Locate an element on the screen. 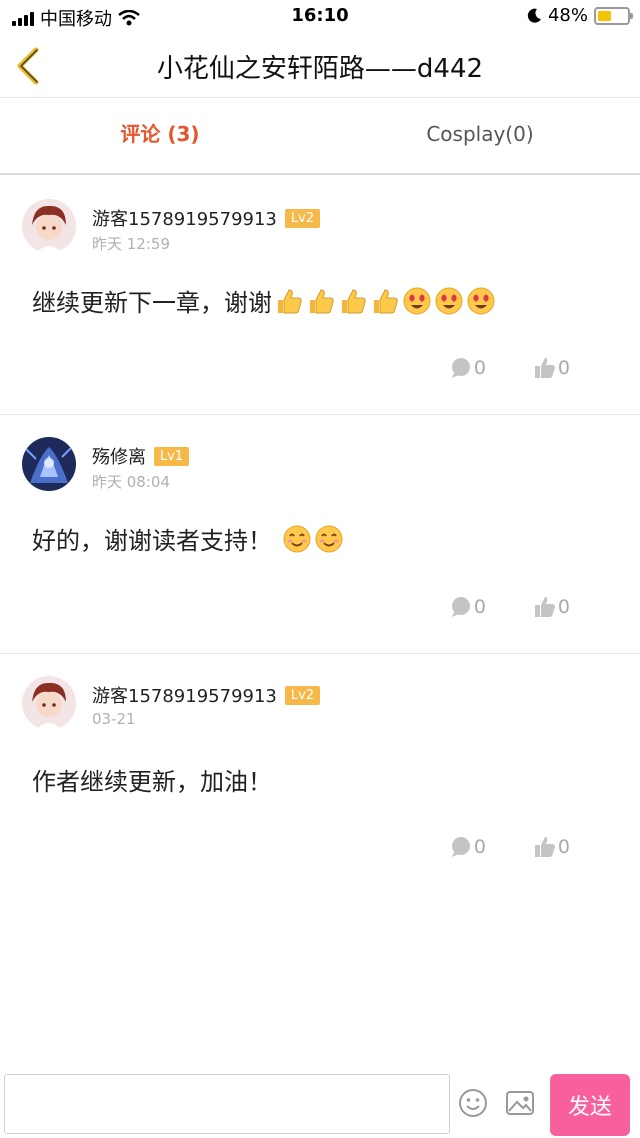  nav-bar: 小花仙之安轩陌路——d442 is located at coordinates (320, 66).